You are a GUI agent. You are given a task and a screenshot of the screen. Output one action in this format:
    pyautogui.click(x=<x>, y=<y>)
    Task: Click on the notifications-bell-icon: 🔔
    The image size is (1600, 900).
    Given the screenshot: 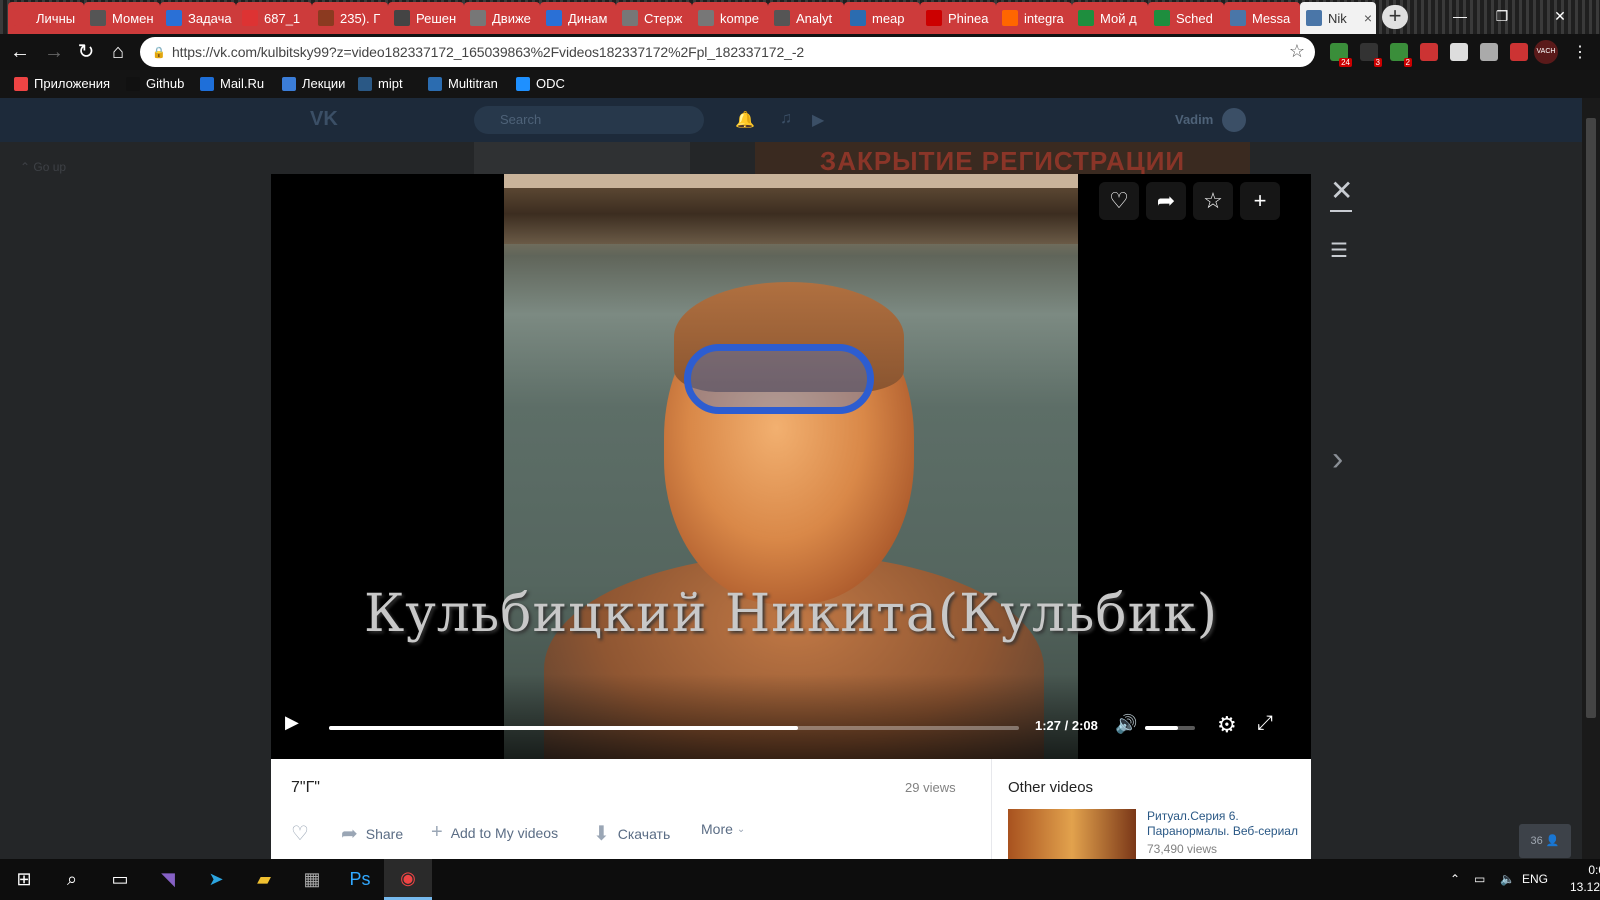 What is the action you would take?
    pyautogui.click(x=745, y=120)
    